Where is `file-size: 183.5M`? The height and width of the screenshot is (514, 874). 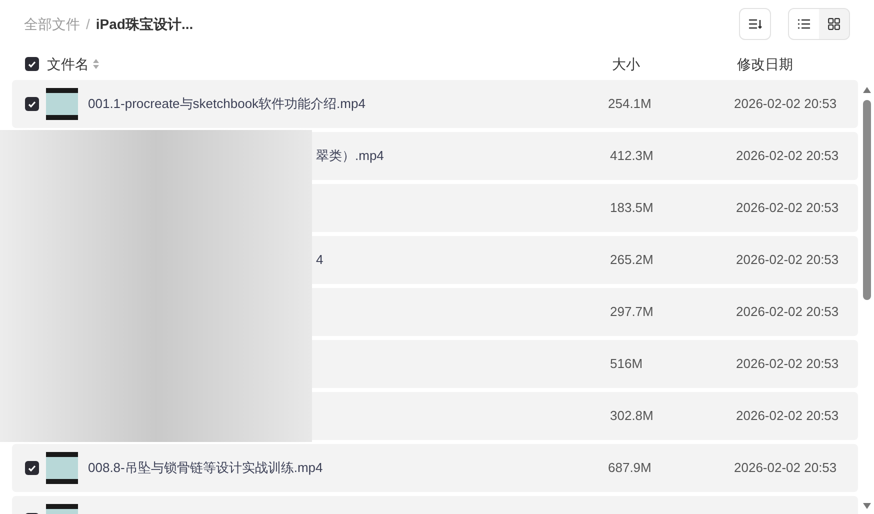 file-size: 183.5M is located at coordinates (632, 208).